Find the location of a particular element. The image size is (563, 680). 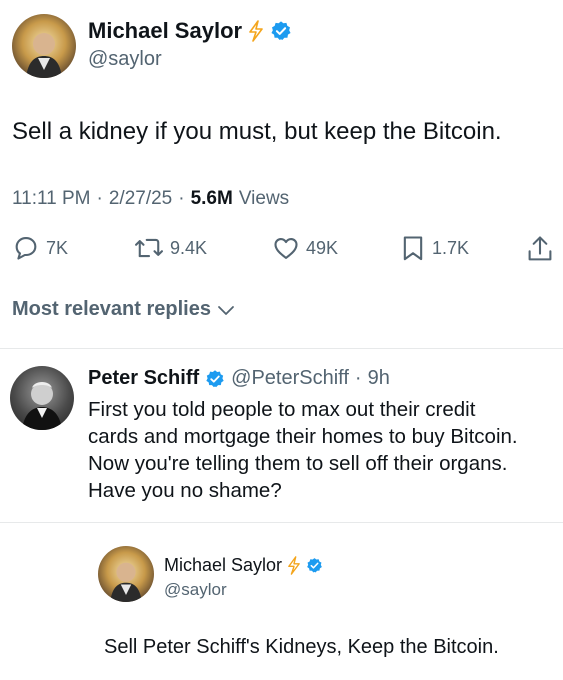

like-button: 49K is located at coordinates (305, 248).